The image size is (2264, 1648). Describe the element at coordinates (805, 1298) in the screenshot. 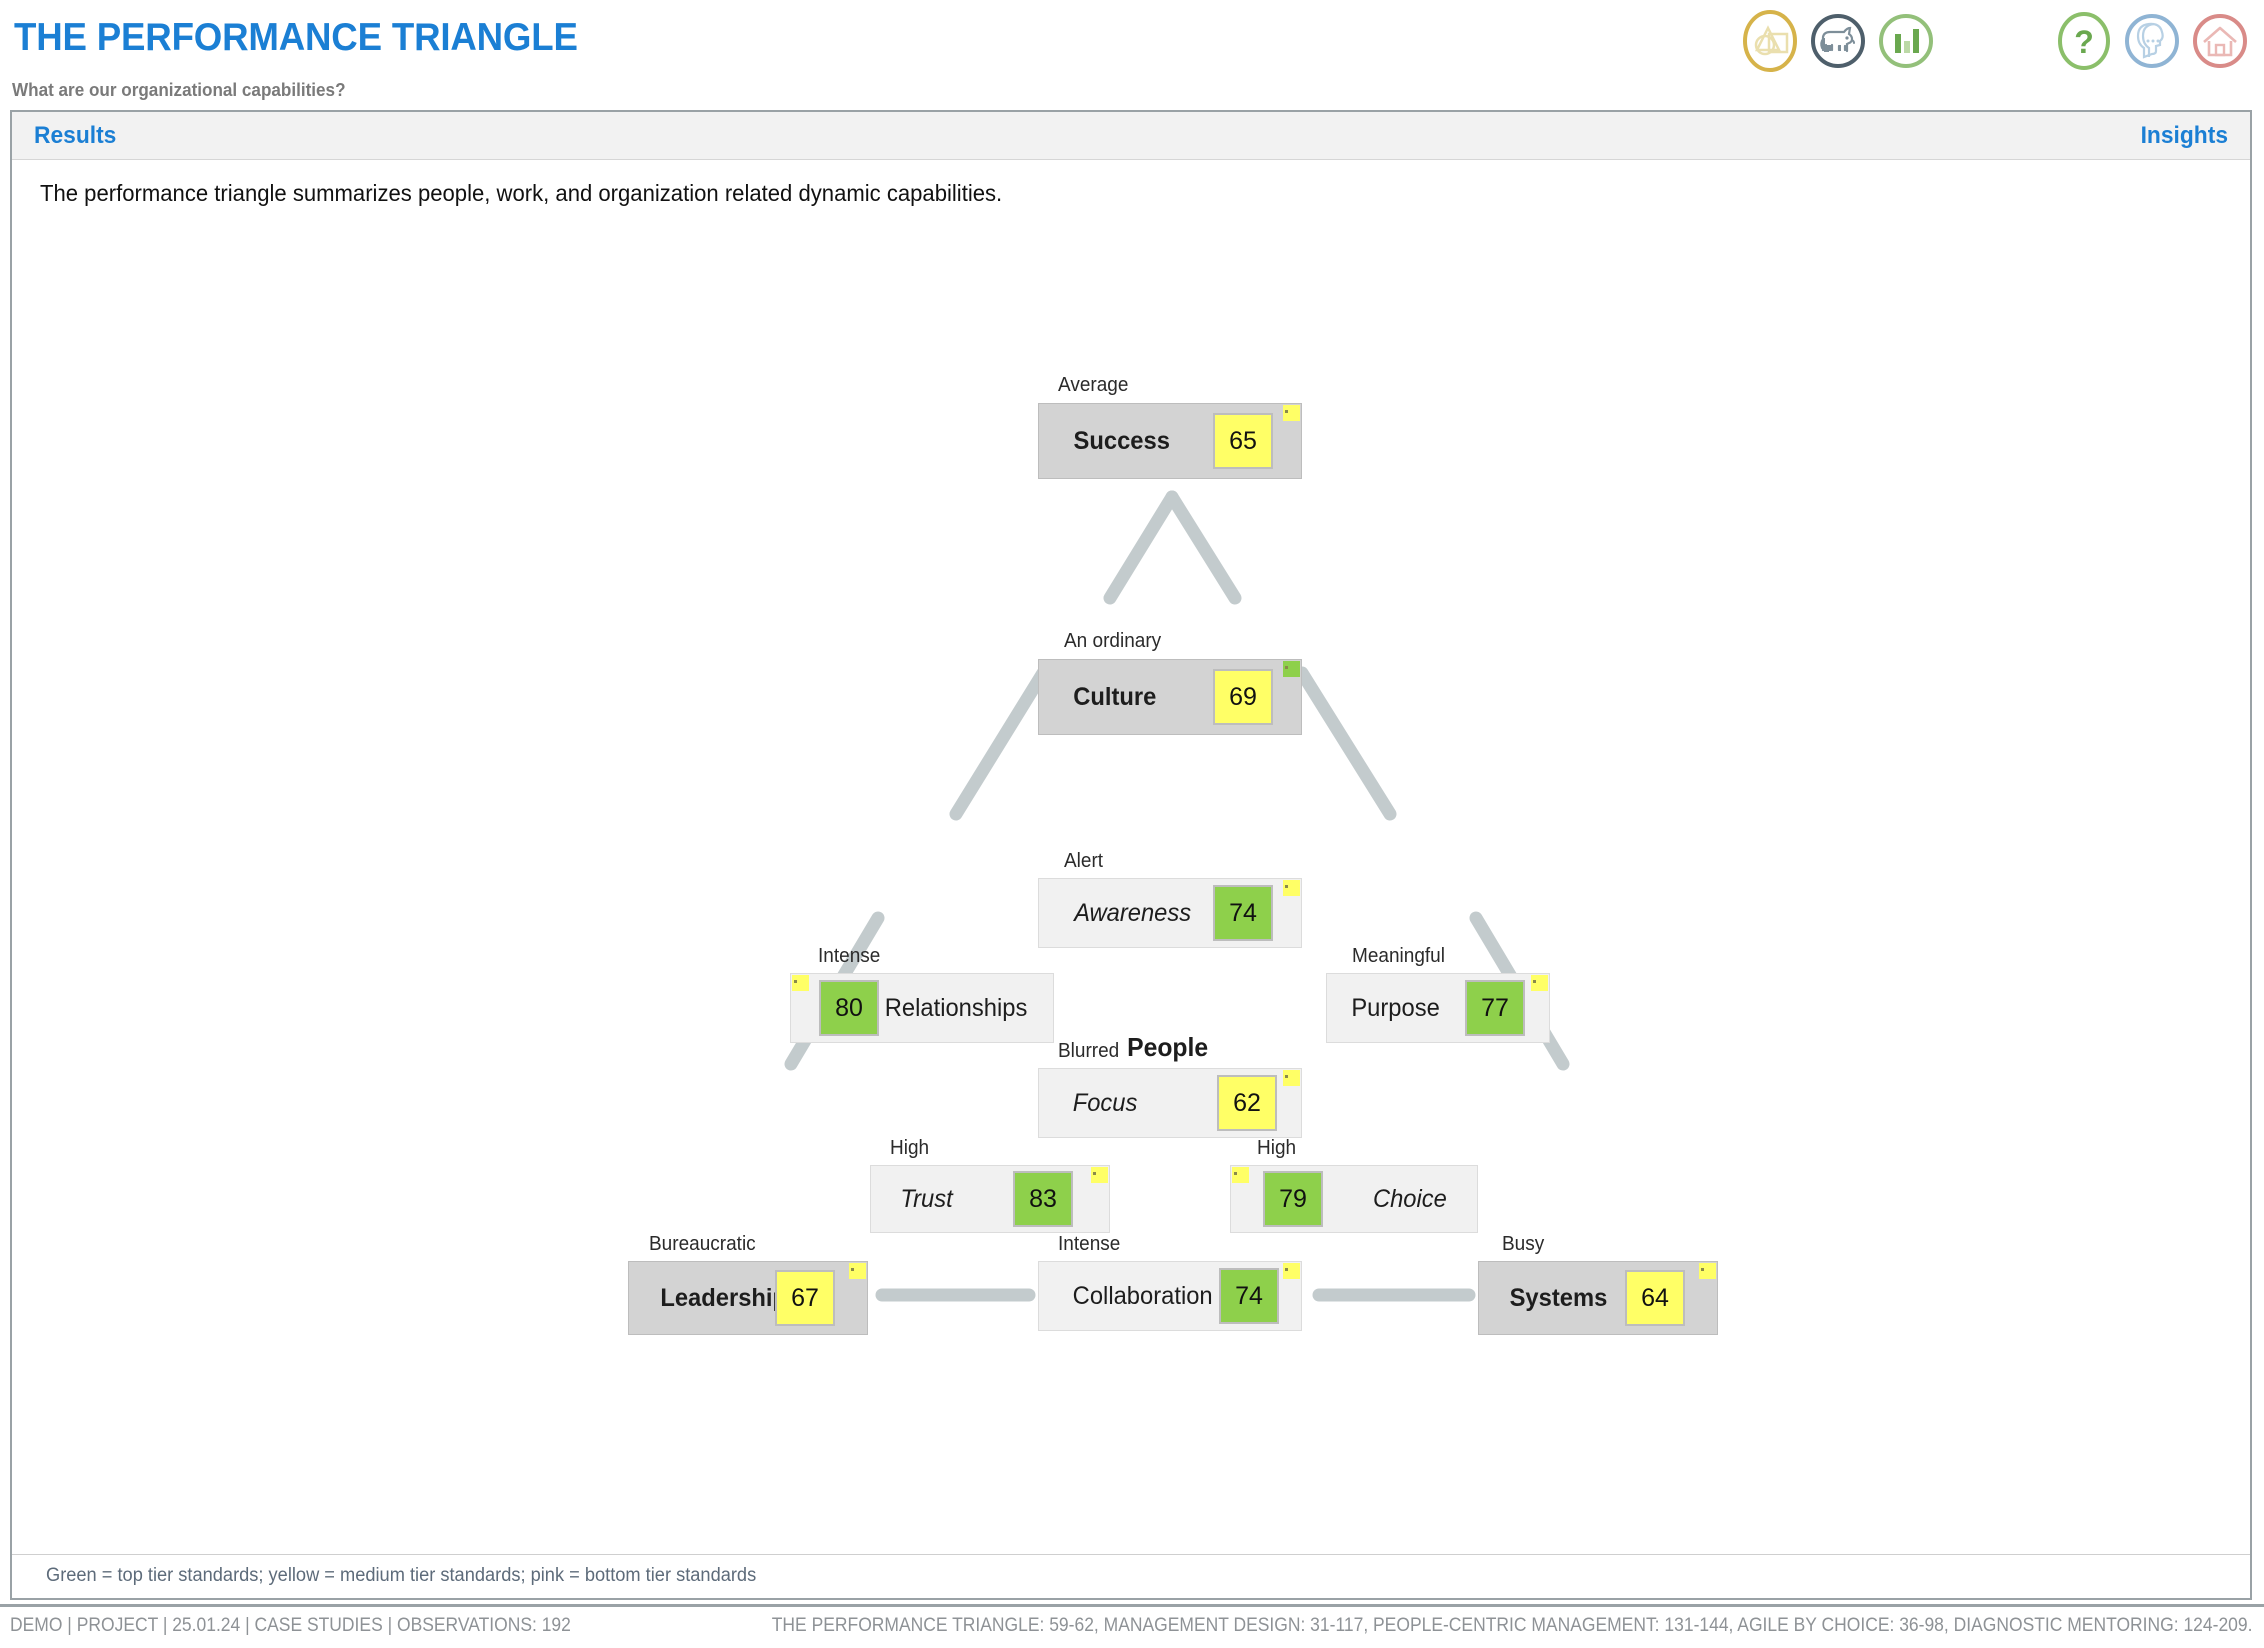

I see `node-leadership-value: 67` at that location.